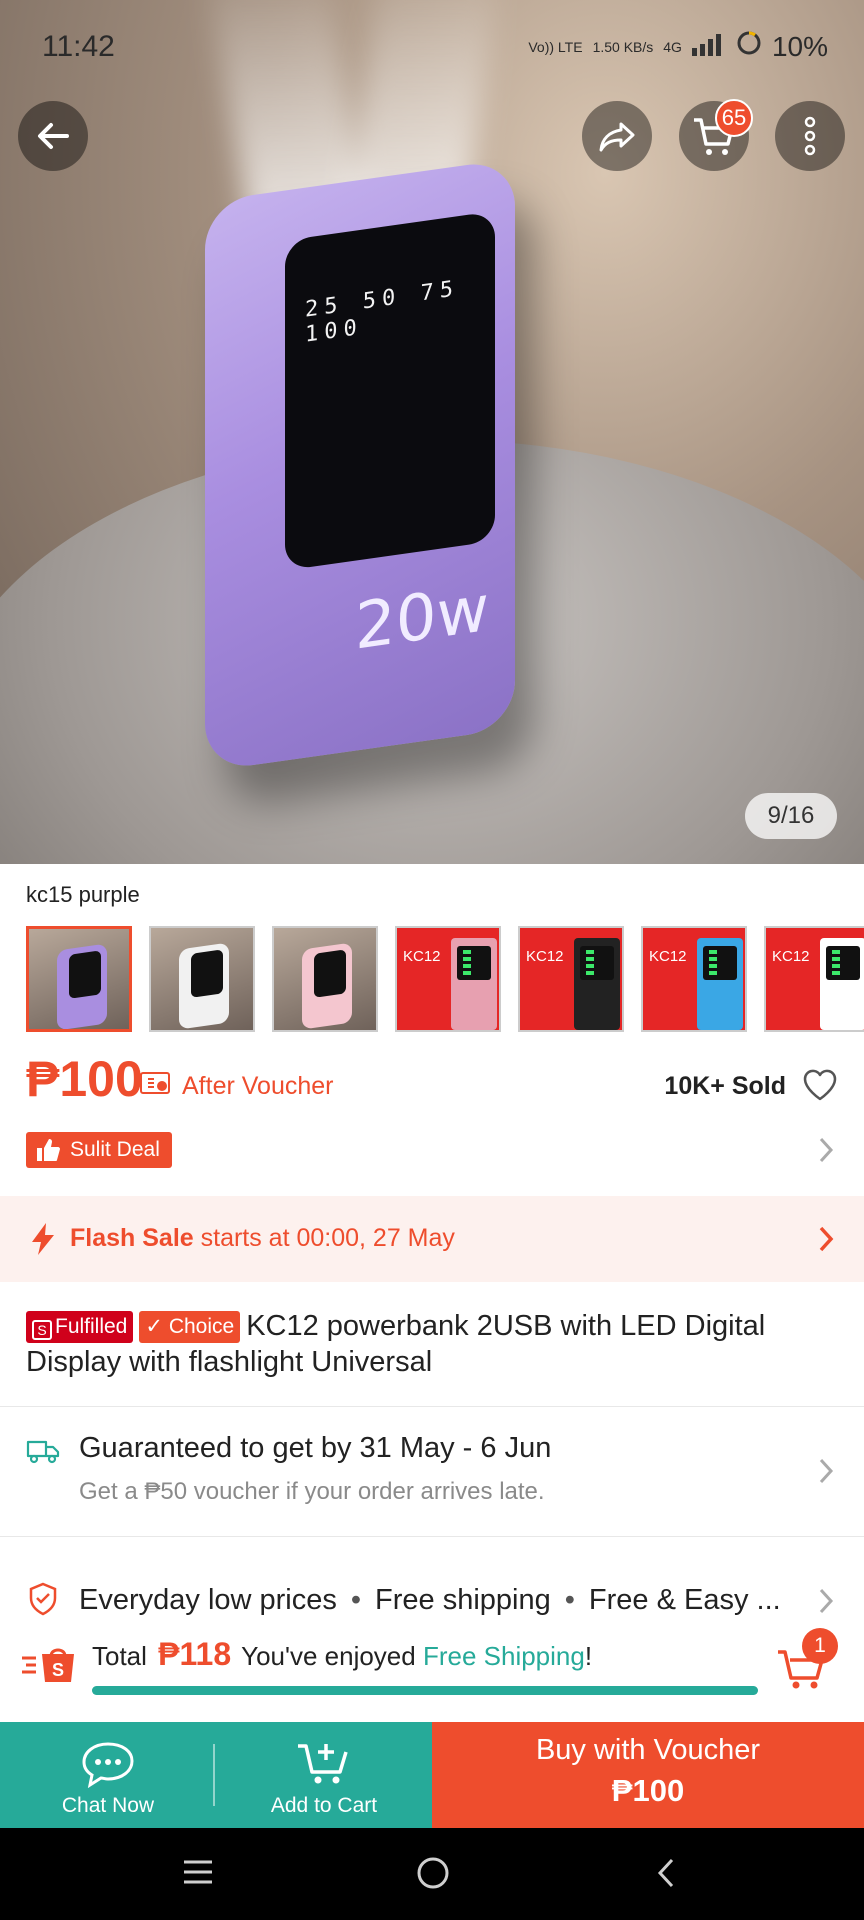 This screenshot has width=864, height=1920. What do you see at coordinates (198, 1872) in the screenshot?
I see `menu-icon` at bounding box center [198, 1872].